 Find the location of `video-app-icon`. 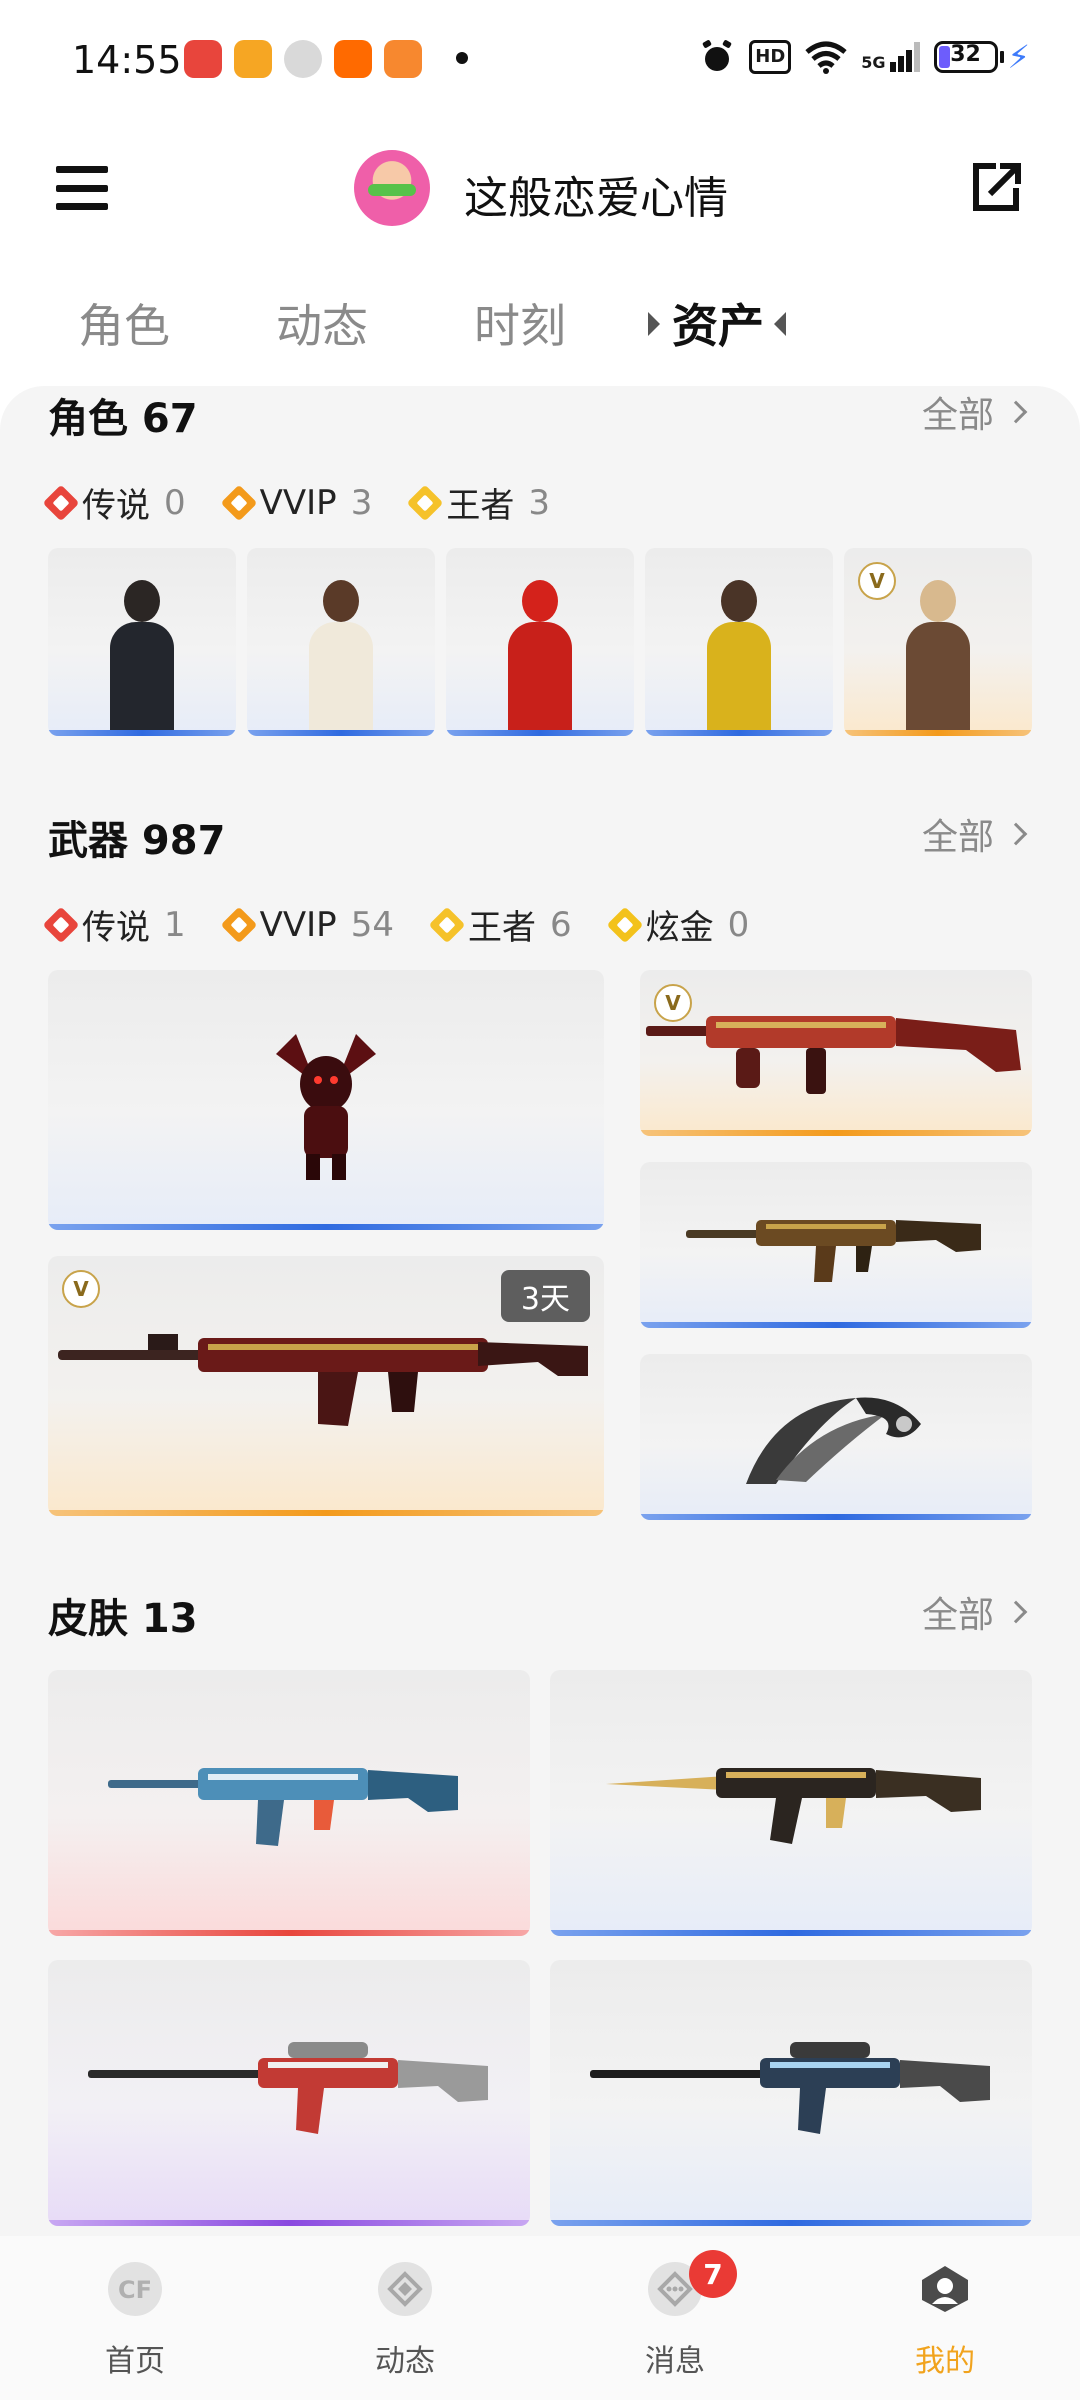

video-app-icon is located at coordinates (253, 59).